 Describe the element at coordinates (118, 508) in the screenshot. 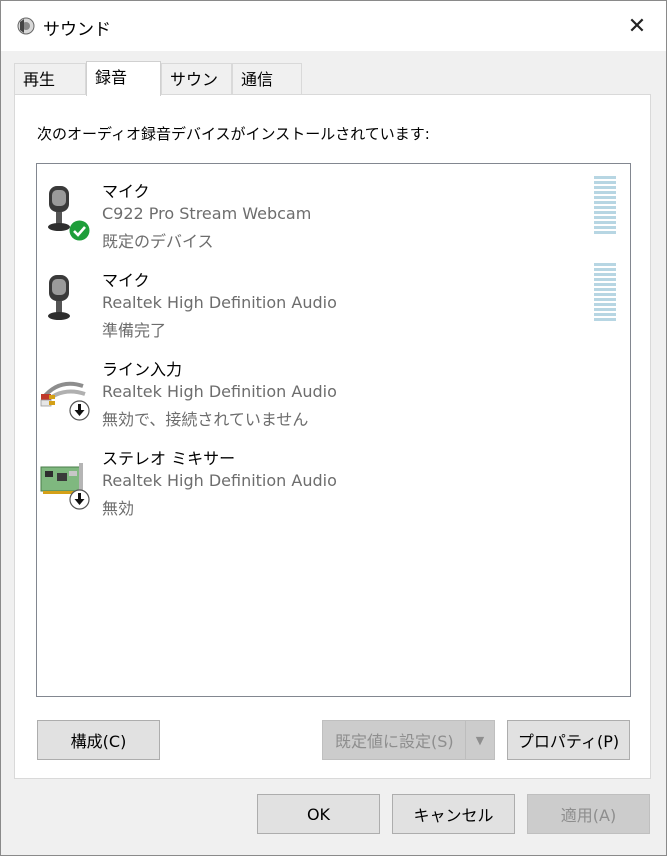

I see `device-status: 無効` at that location.